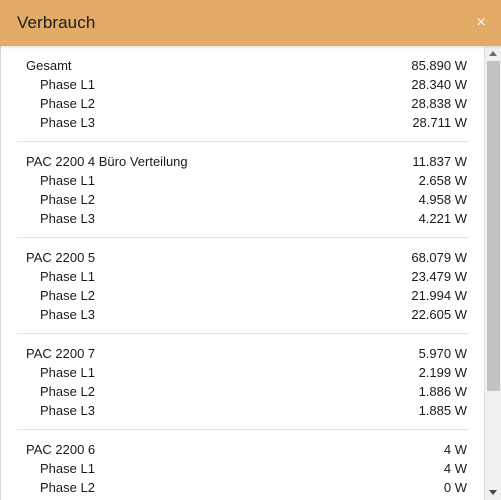 The image size is (501, 500). What do you see at coordinates (243, 218) in the screenshot?
I see `phase-row: Phase L3 4.221 W` at bounding box center [243, 218].